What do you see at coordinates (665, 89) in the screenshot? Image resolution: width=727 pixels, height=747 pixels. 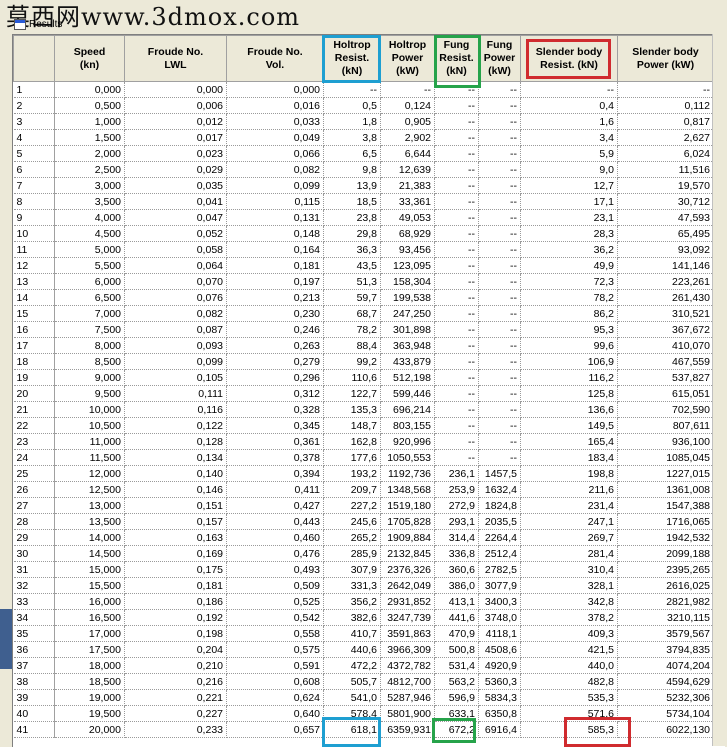 I see `cell-sp: --` at bounding box center [665, 89].